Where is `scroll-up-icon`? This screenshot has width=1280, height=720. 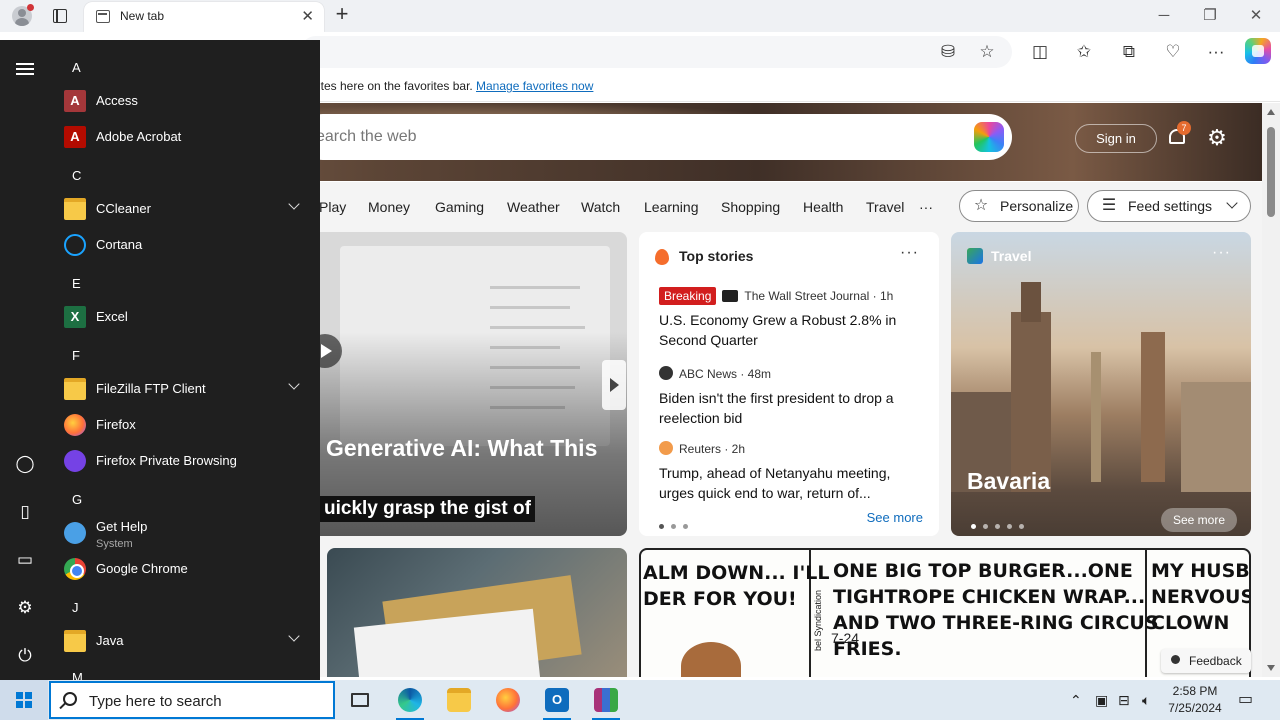
scroll-up-icon is located at coordinates (1271, 112).